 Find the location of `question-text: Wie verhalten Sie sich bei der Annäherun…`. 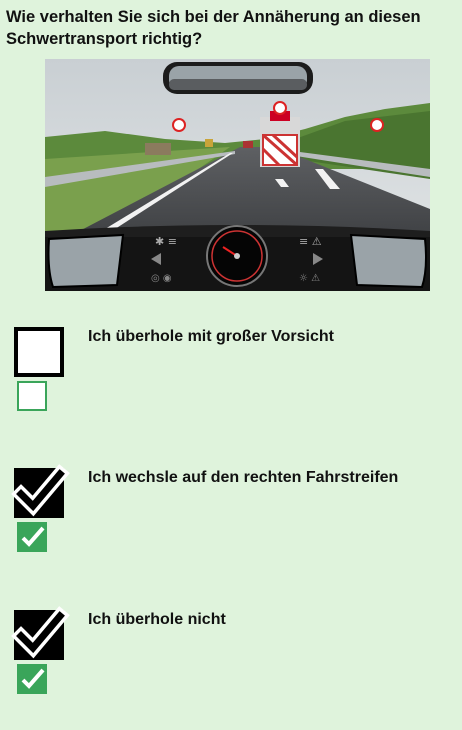

question-text: Wie verhalten Sie sich bei der Annäherun… is located at coordinates (213, 28).